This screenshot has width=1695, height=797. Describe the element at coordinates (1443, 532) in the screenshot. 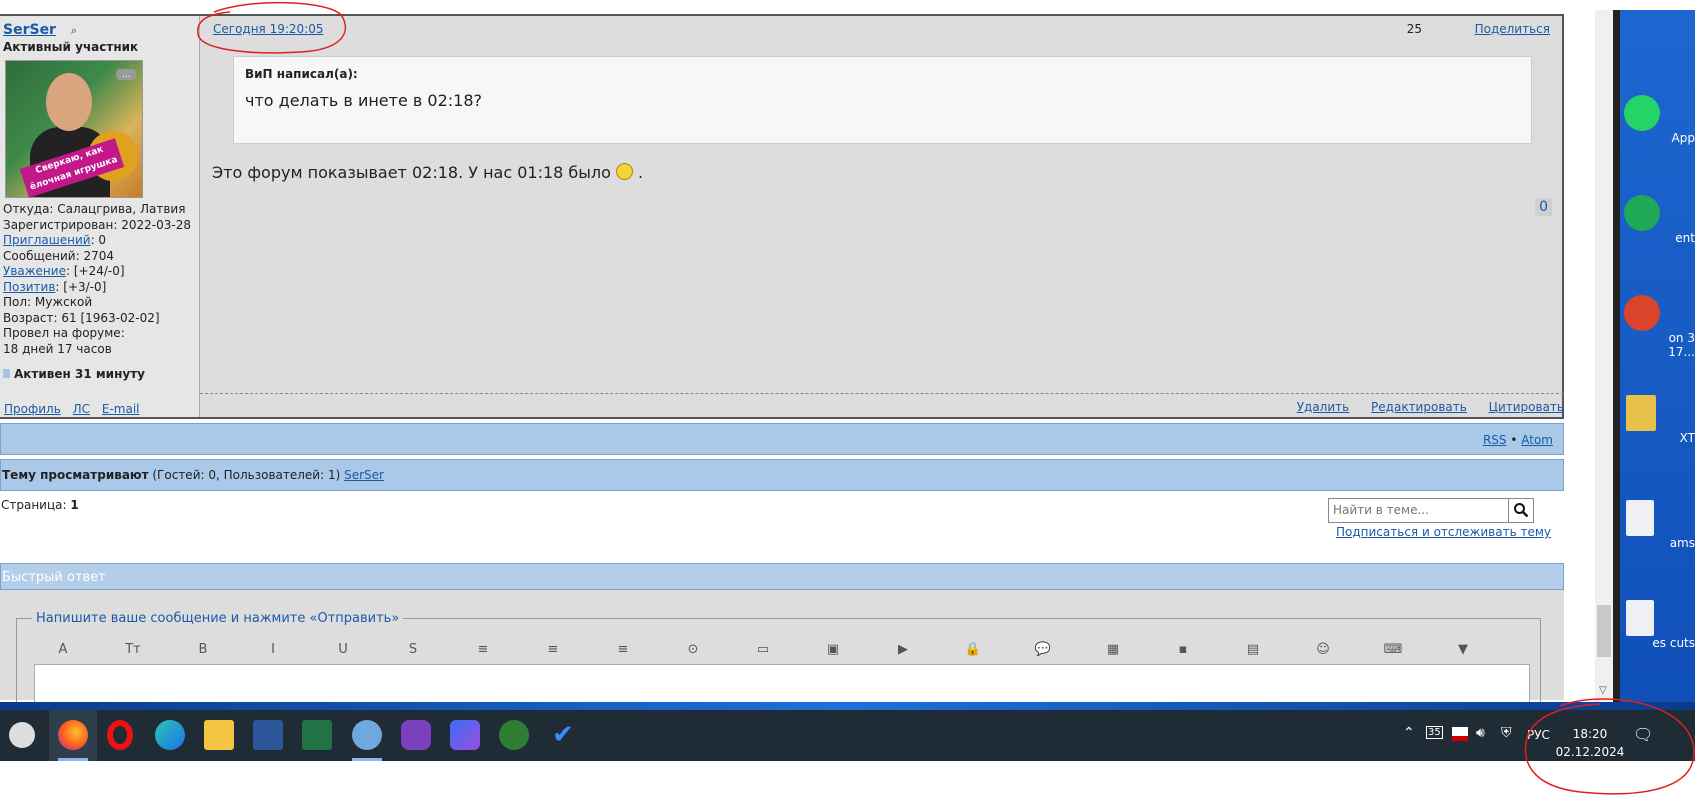

I see `subscribe-link: Подписаться и отслеживать тему` at that location.